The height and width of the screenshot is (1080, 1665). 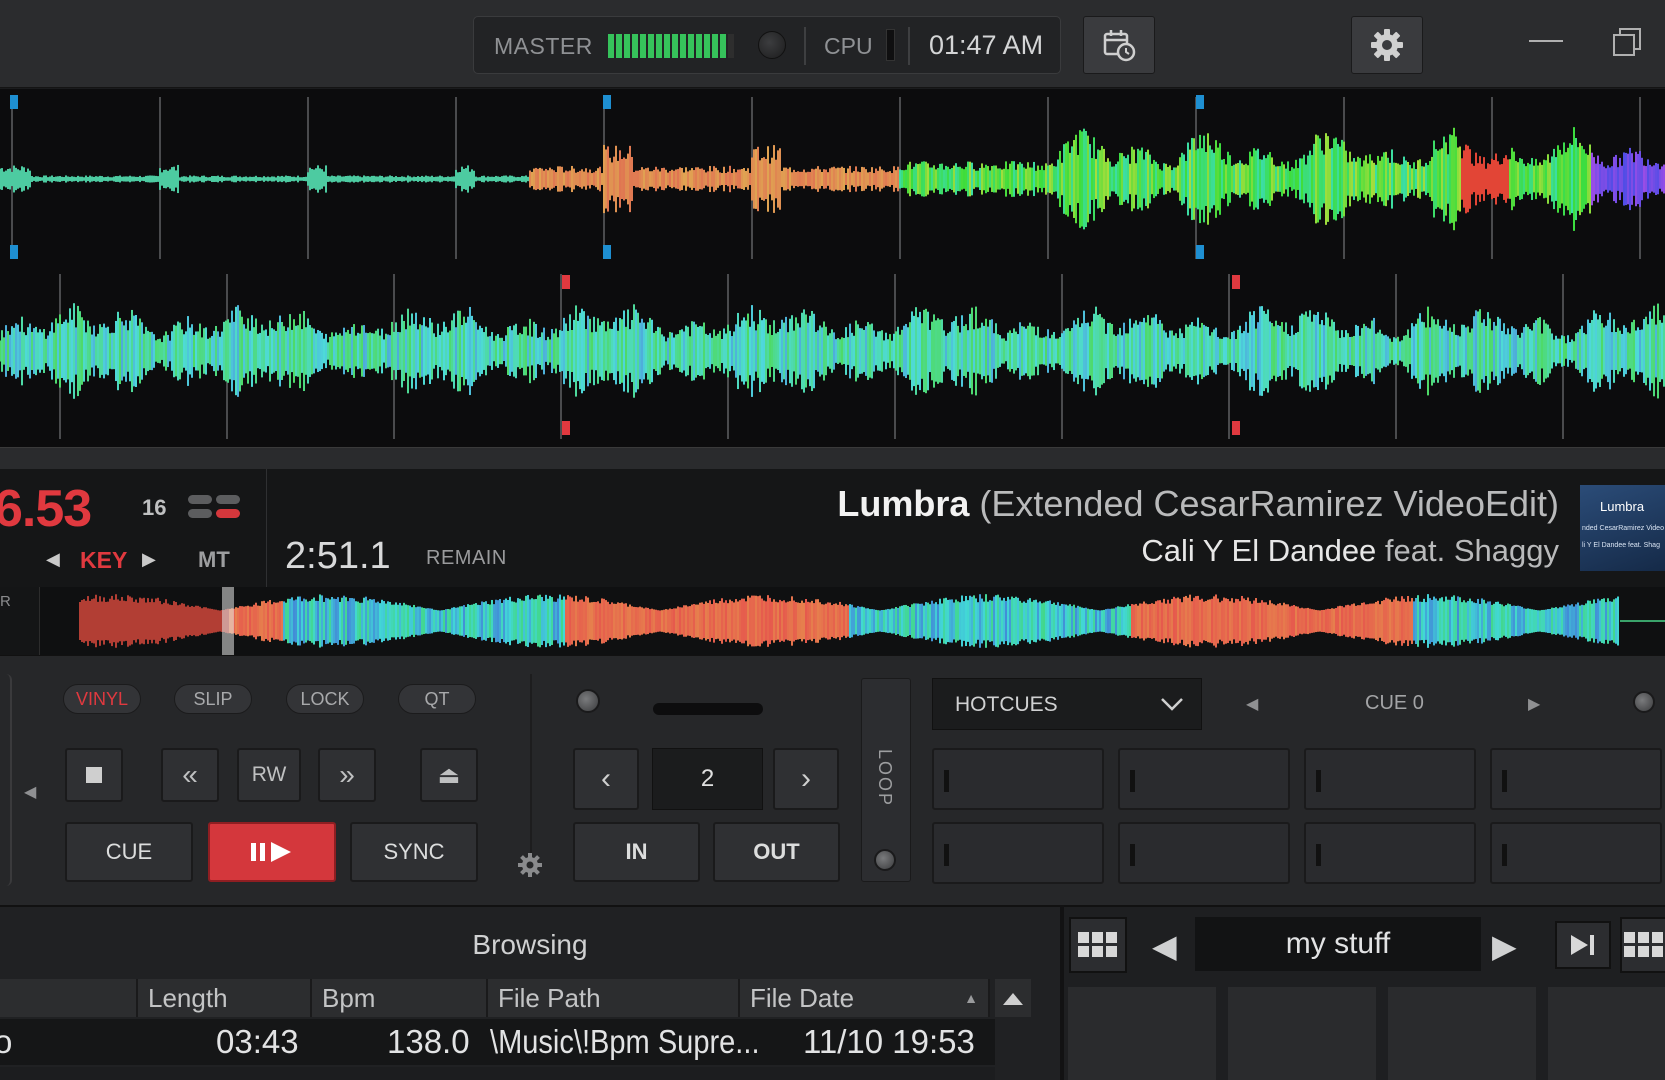 I want to click on clock: 01:47 AM, so click(x=986, y=45).